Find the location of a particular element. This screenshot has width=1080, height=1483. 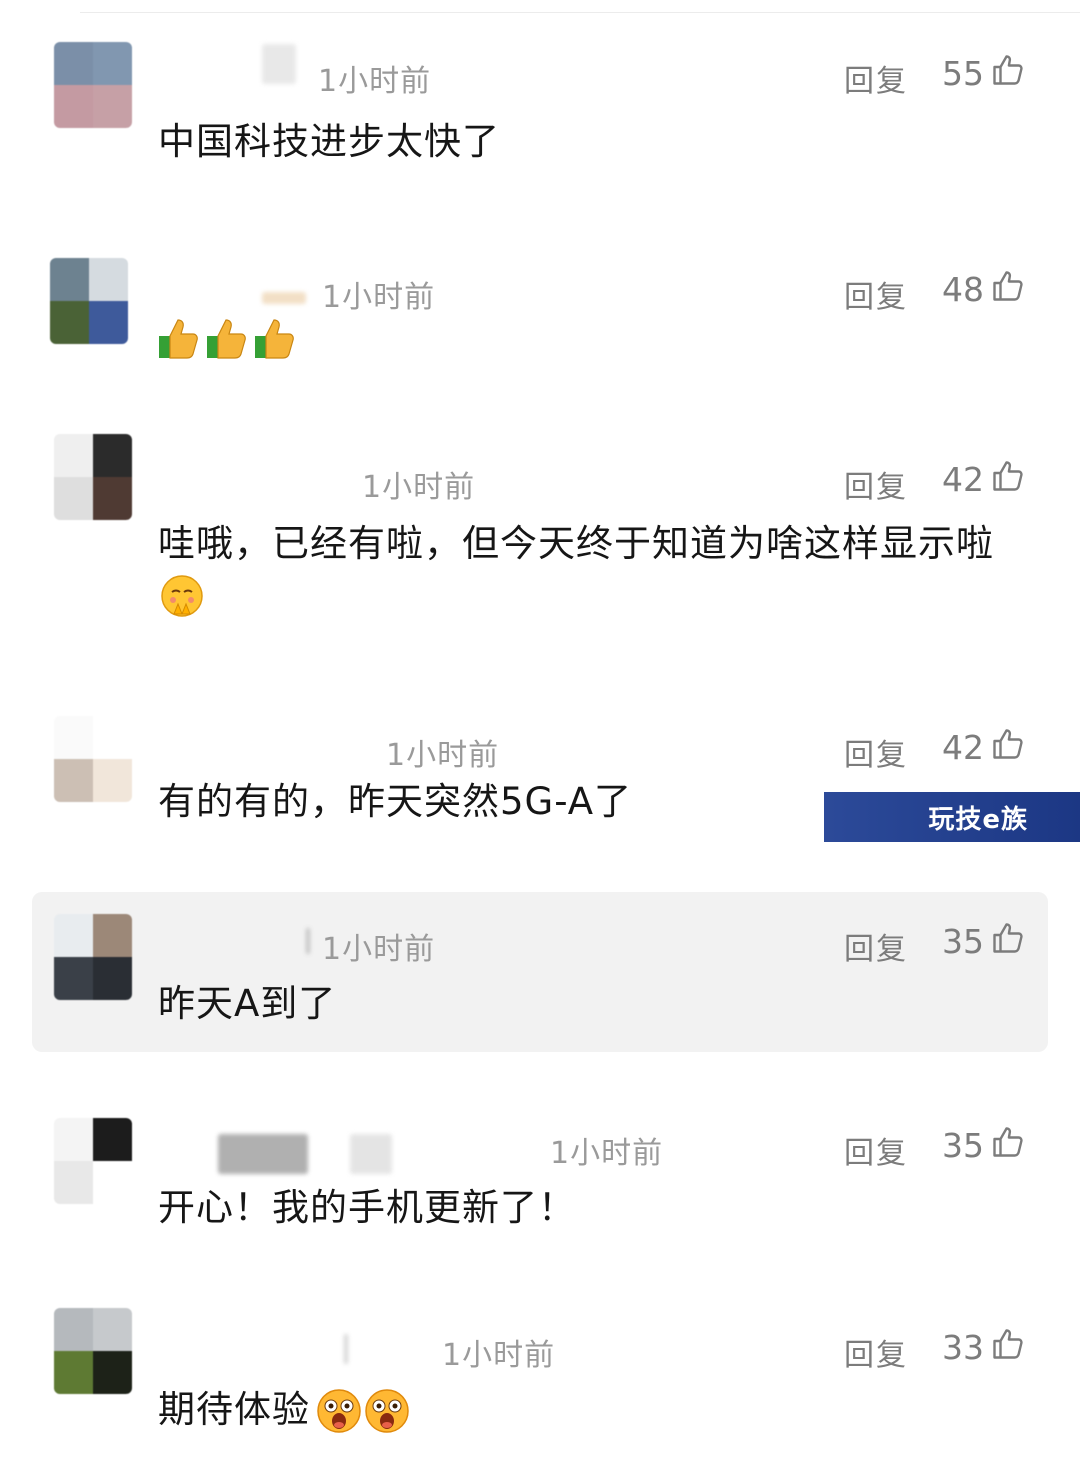

like-count: 33 is located at coordinates (963, 1347).